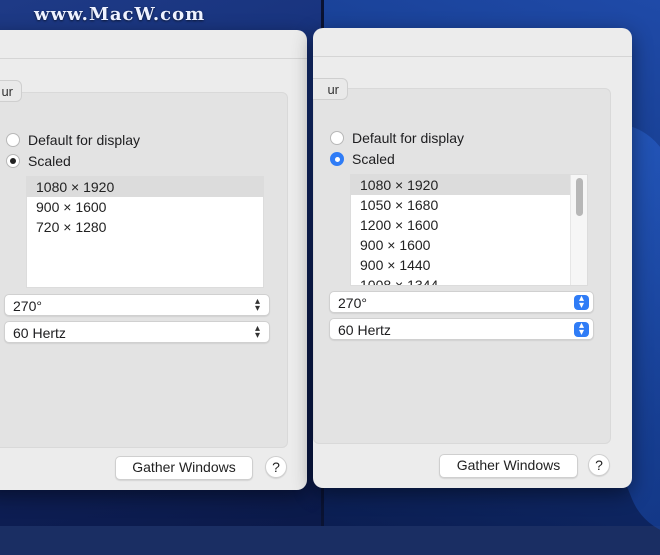 The image size is (660, 555). Describe the element at coordinates (469, 265) in the screenshot. I see `list-item: 900 × 1440` at that location.